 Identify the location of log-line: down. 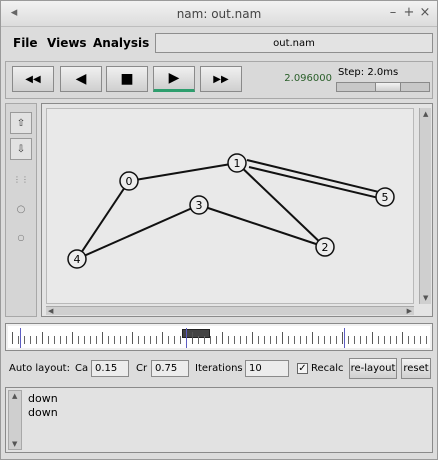
(43, 398).